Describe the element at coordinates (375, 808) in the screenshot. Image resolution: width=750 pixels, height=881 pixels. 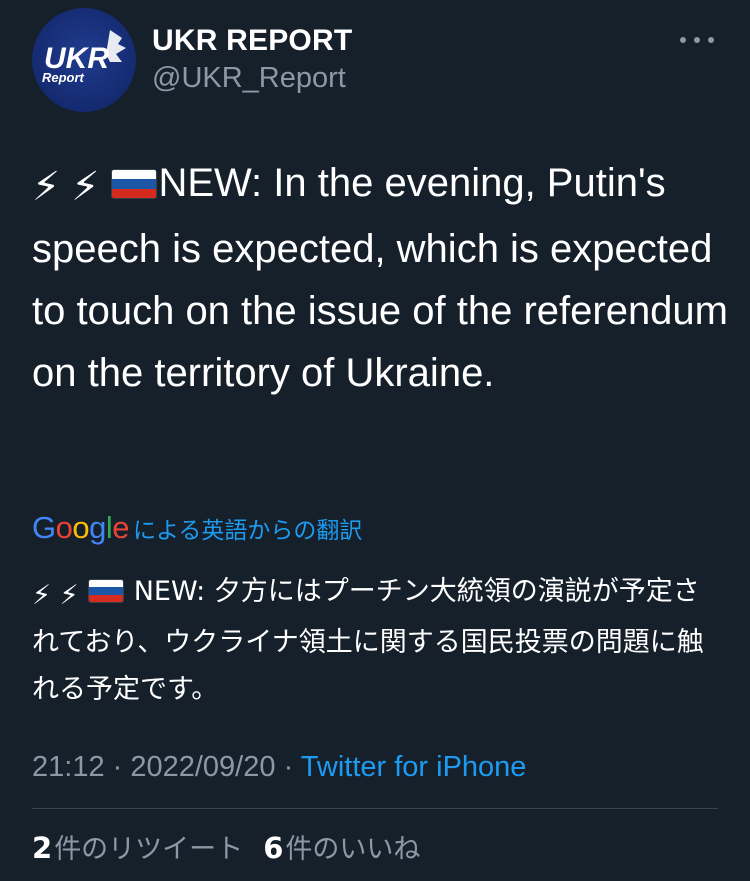
I see `divider` at that location.